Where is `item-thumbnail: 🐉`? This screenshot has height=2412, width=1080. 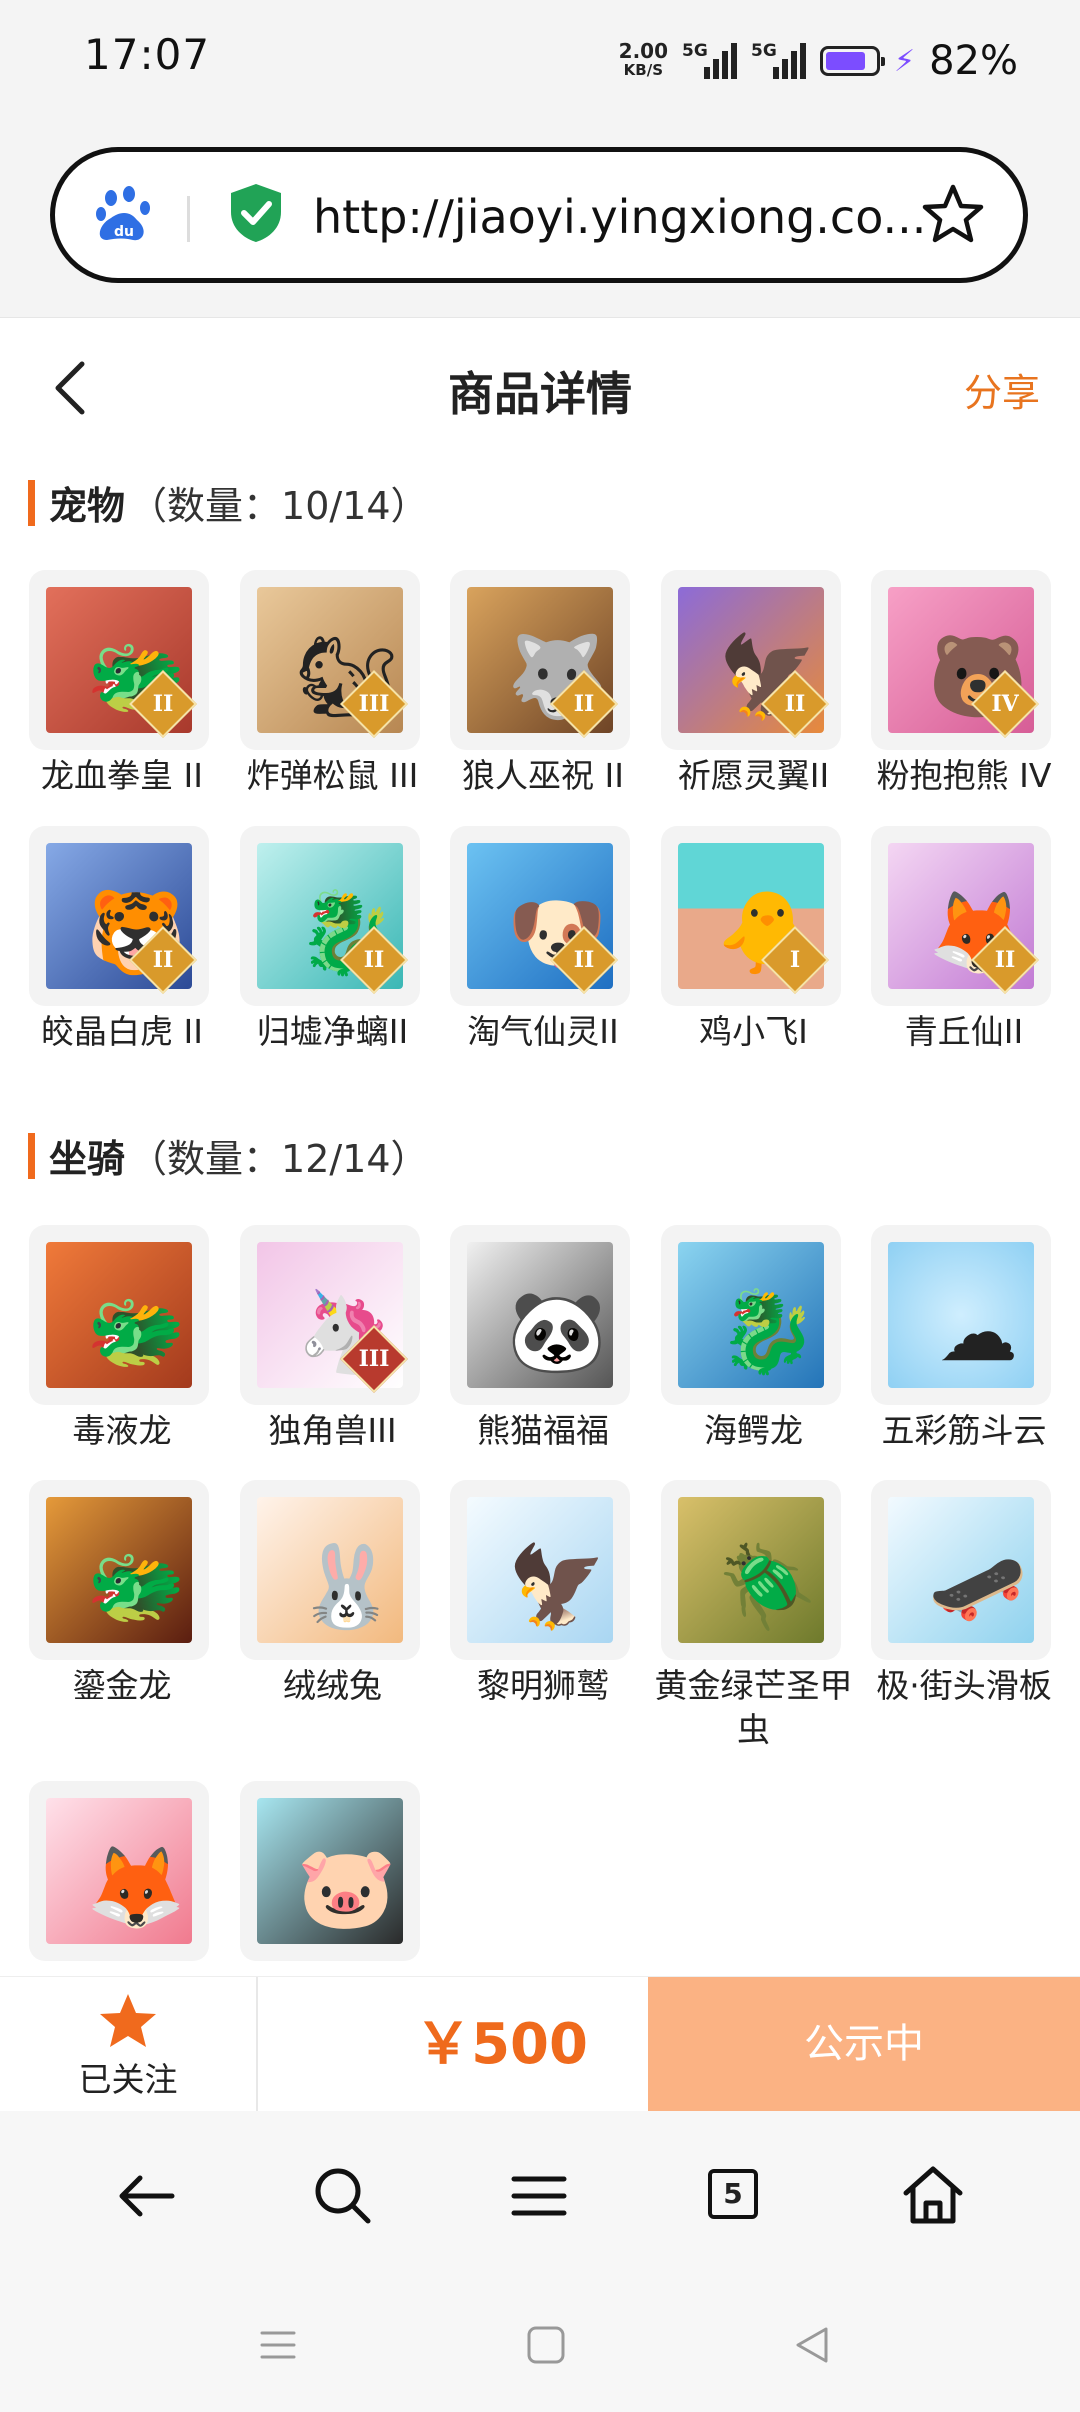
item-thumbnail: 🐉 is located at coordinates (750, 1315).